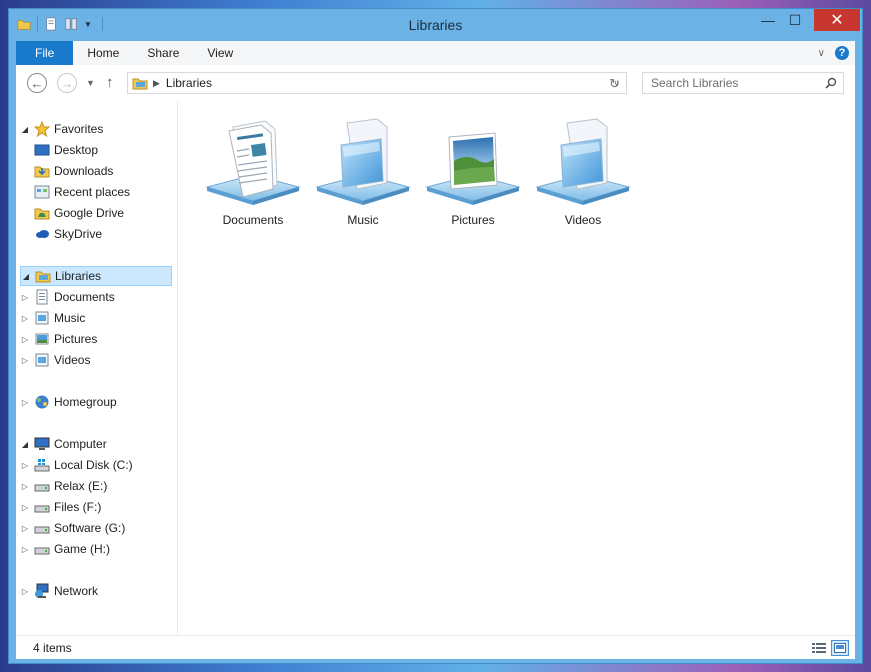 The width and height of the screenshot is (871, 672). Describe the element at coordinates (84, 171) in the screenshot. I see `sidebar-item-label: Downloads` at that location.